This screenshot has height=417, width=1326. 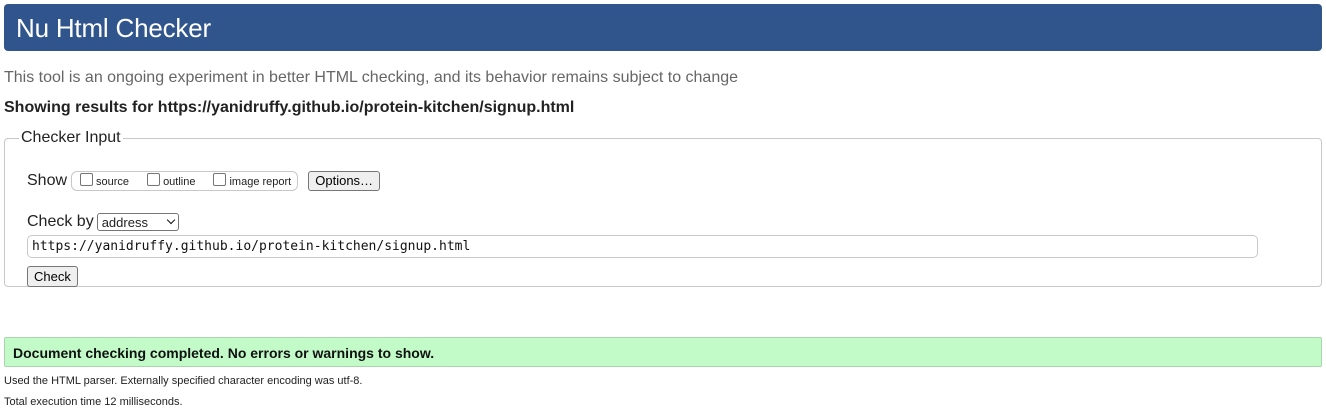 What do you see at coordinates (663, 27) in the screenshot?
I see `header-bar: Nu Html Checker` at bounding box center [663, 27].